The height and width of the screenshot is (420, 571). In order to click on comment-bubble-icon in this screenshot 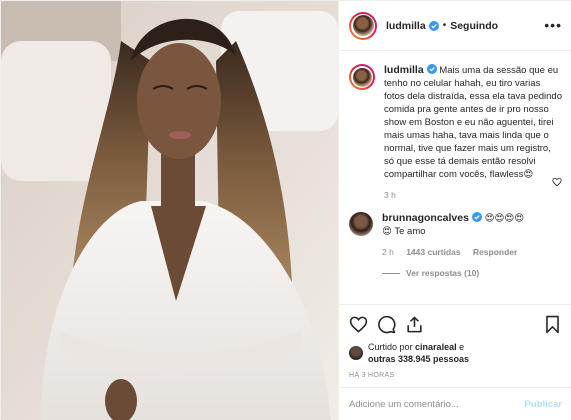, I will do `click(386, 324)`.